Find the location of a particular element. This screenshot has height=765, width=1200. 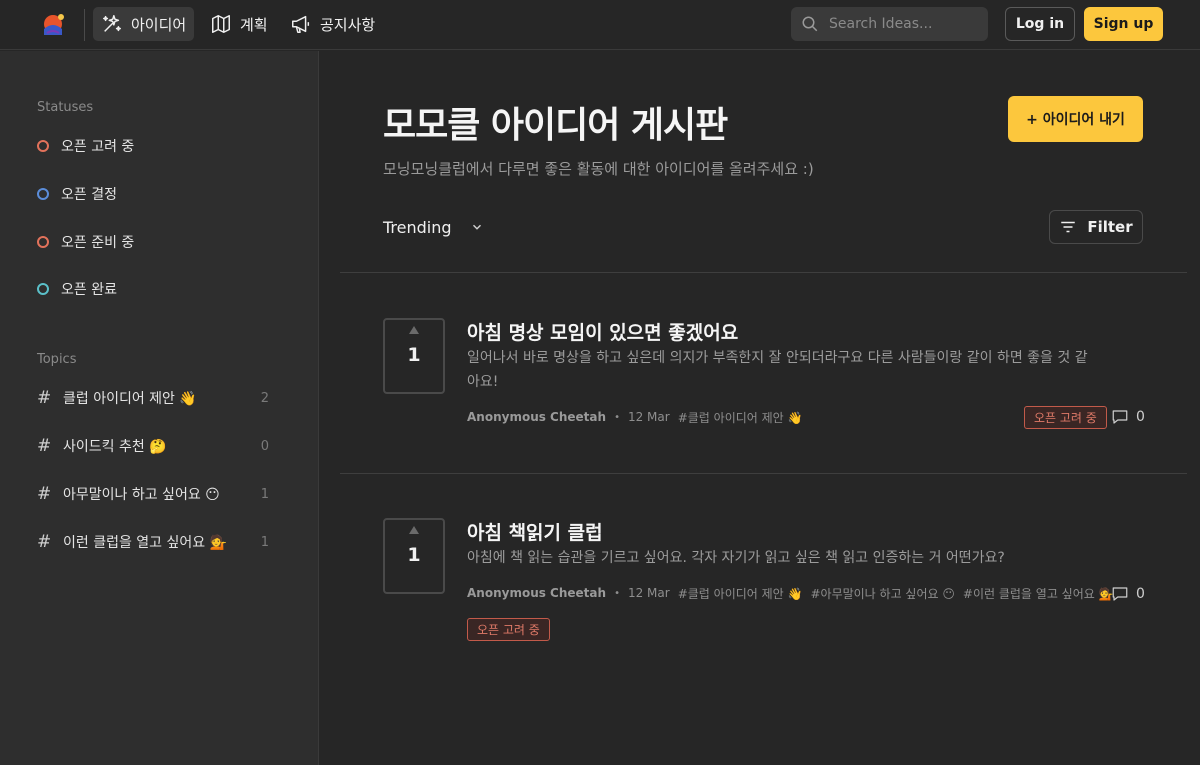

submit-idea-button: + 아이디어 내기 is located at coordinates (1075, 119).